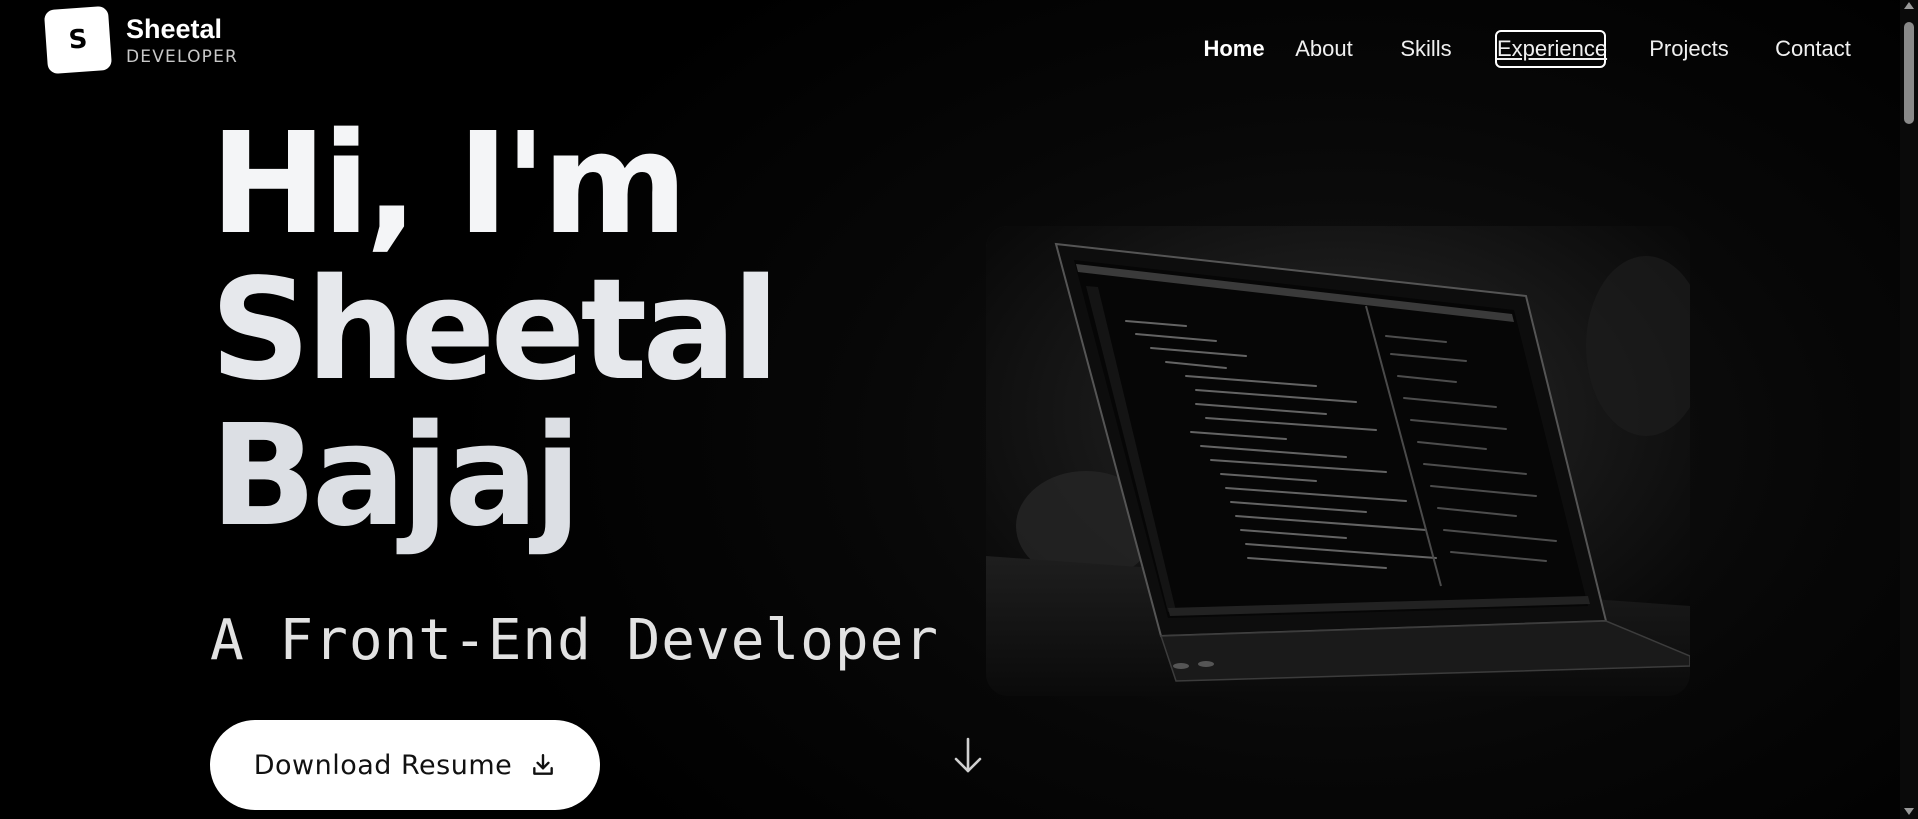 The height and width of the screenshot is (819, 1918). What do you see at coordinates (449, 184) in the screenshot?
I see `hero-title-line-1: Hi, I'm` at bounding box center [449, 184].